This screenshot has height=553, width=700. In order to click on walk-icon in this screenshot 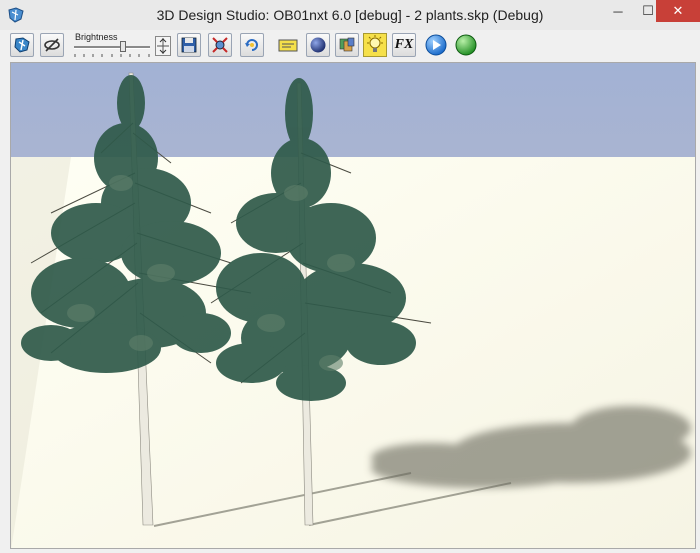, I will do `click(22, 45)`.